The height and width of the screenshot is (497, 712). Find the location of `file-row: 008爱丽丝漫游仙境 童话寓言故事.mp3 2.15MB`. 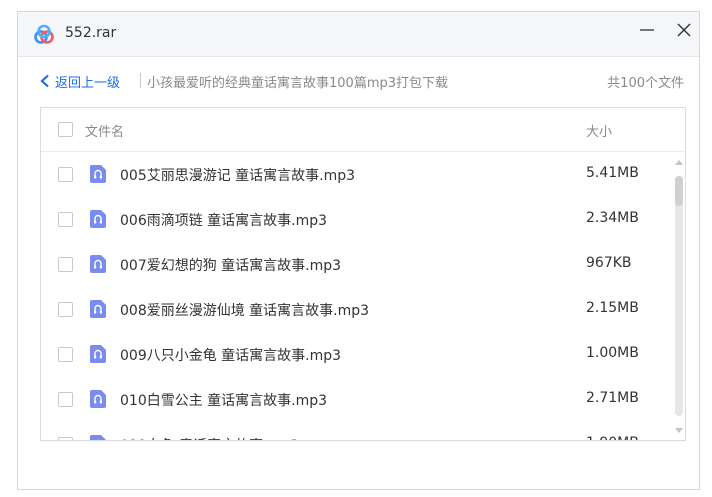

file-row: 008爱丽丝漫游仙境 童话寓言故事.mp3 2.15MB is located at coordinates (356, 309).